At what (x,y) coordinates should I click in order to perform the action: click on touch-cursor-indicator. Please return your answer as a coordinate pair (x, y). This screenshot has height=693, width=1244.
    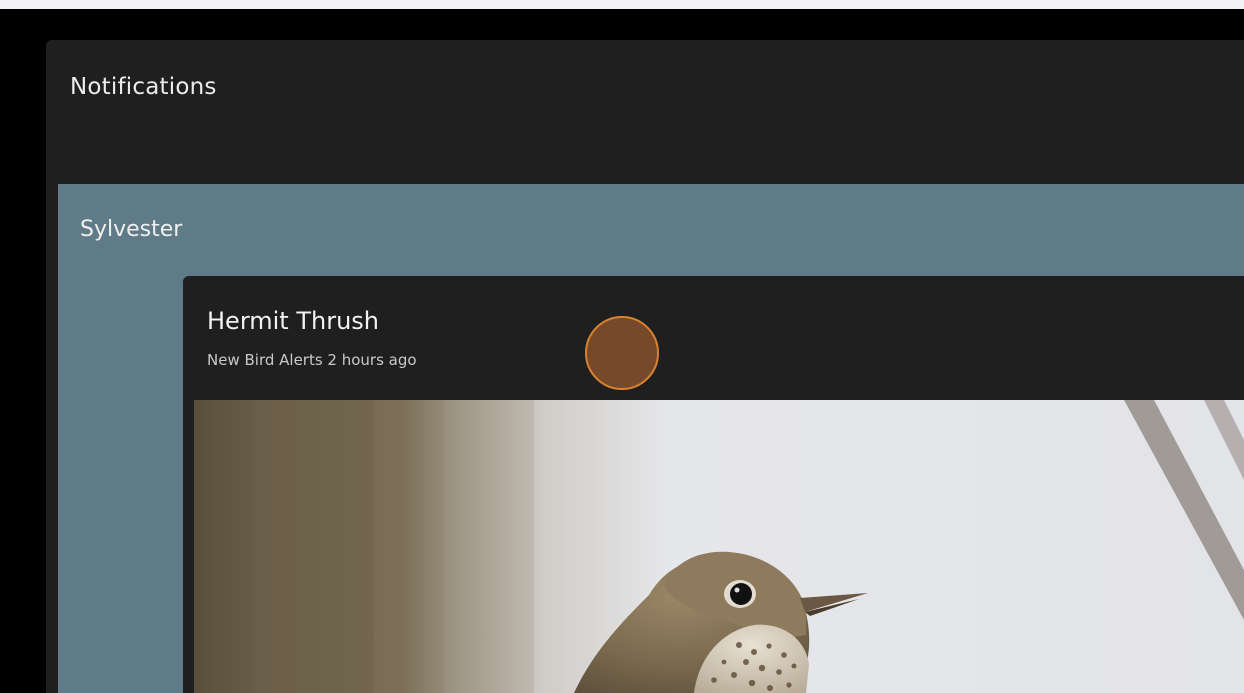
    Looking at the image, I should click on (622, 353).